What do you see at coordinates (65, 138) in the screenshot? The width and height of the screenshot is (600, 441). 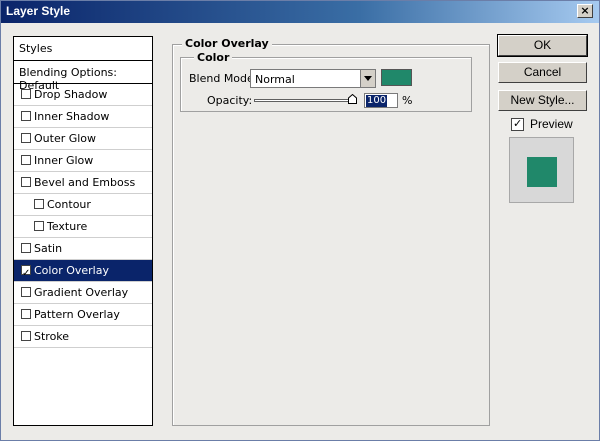 I see `style-item-label: Outer Glow` at bounding box center [65, 138].